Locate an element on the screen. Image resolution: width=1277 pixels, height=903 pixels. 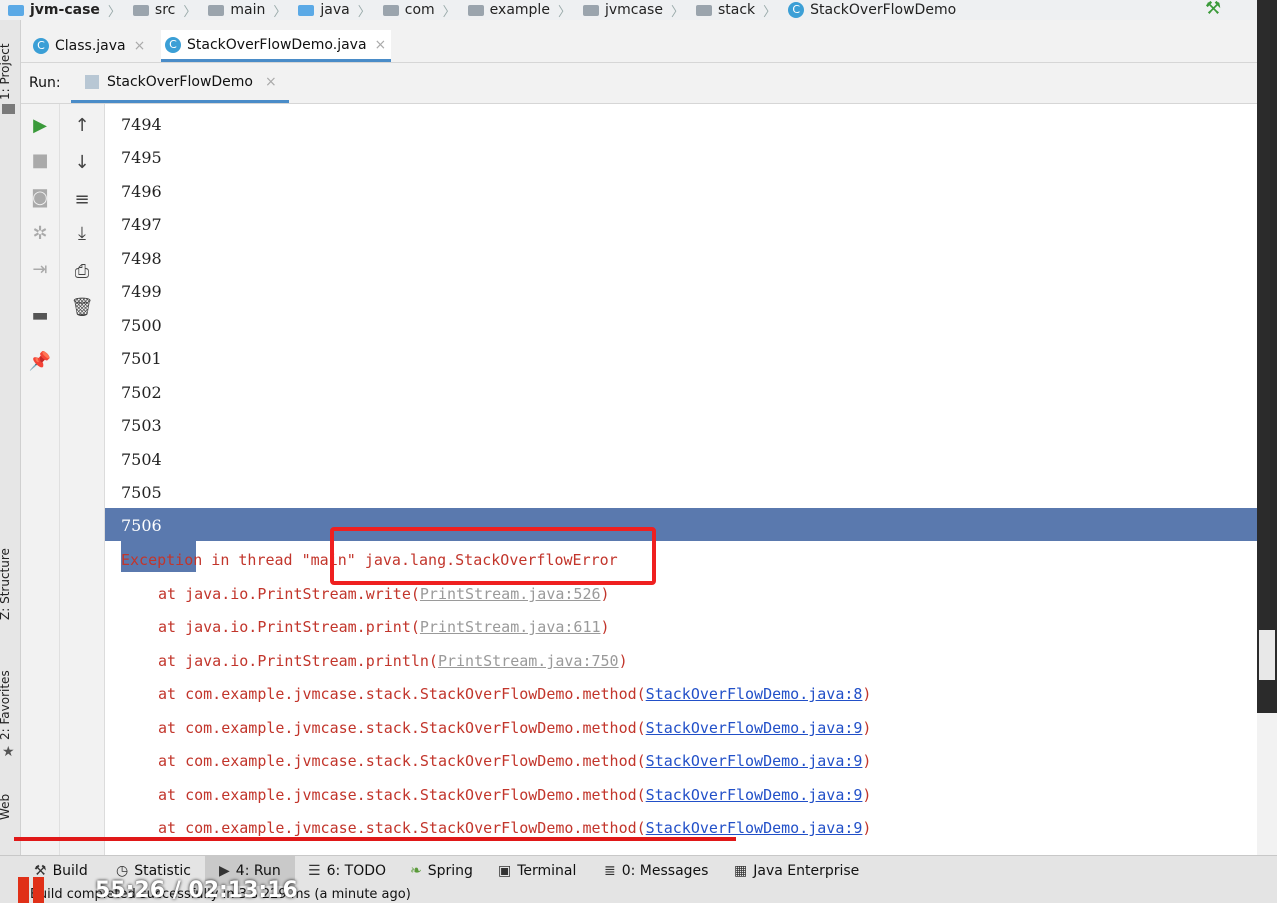
soft-wrap-icon: ≡ is located at coordinates (82, 200).